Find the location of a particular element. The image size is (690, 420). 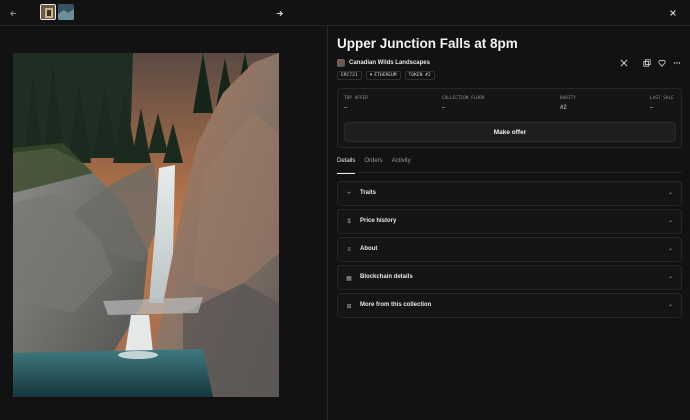

grid-icon: ▦ is located at coordinates (349, 278).